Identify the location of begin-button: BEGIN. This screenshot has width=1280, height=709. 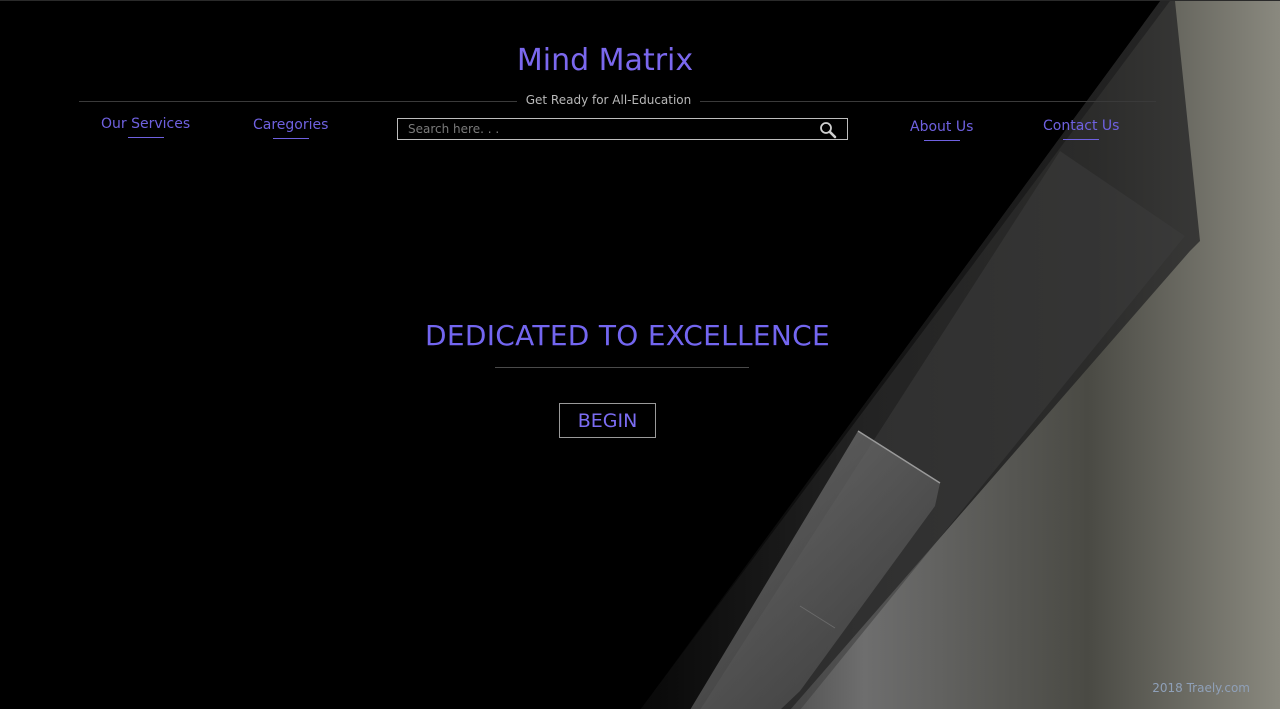
(607, 420).